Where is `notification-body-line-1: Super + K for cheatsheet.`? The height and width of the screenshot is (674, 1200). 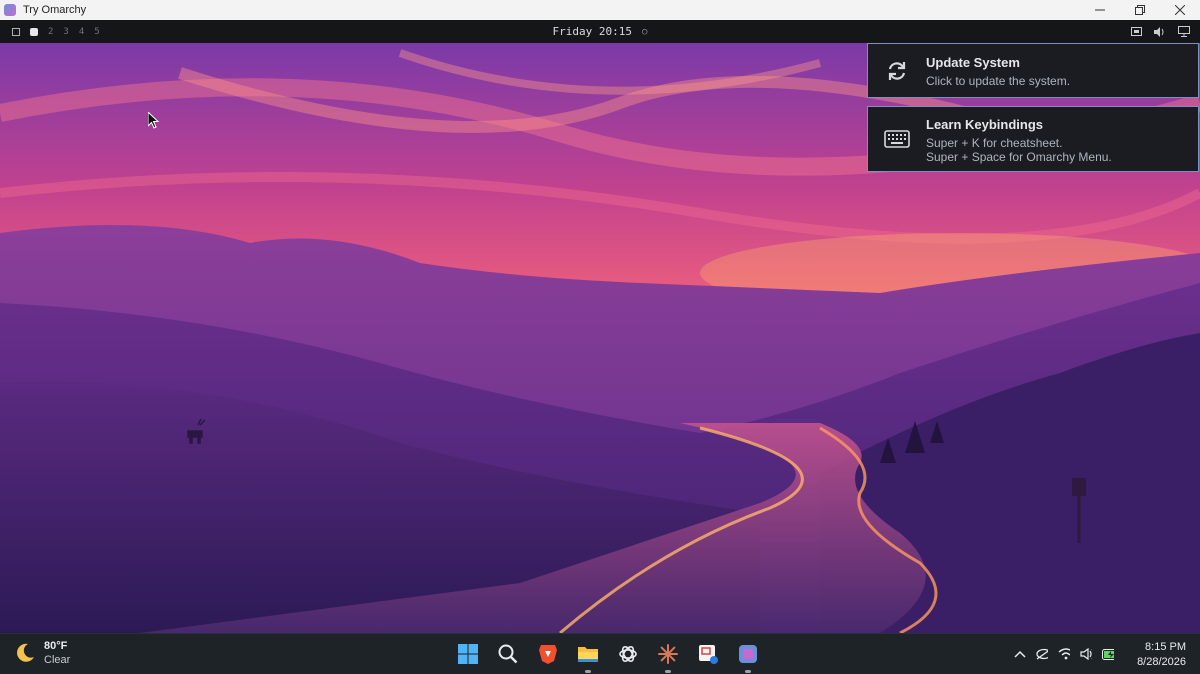
notification-body-line-1: Super + K for cheatsheet. is located at coordinates (994, 143).